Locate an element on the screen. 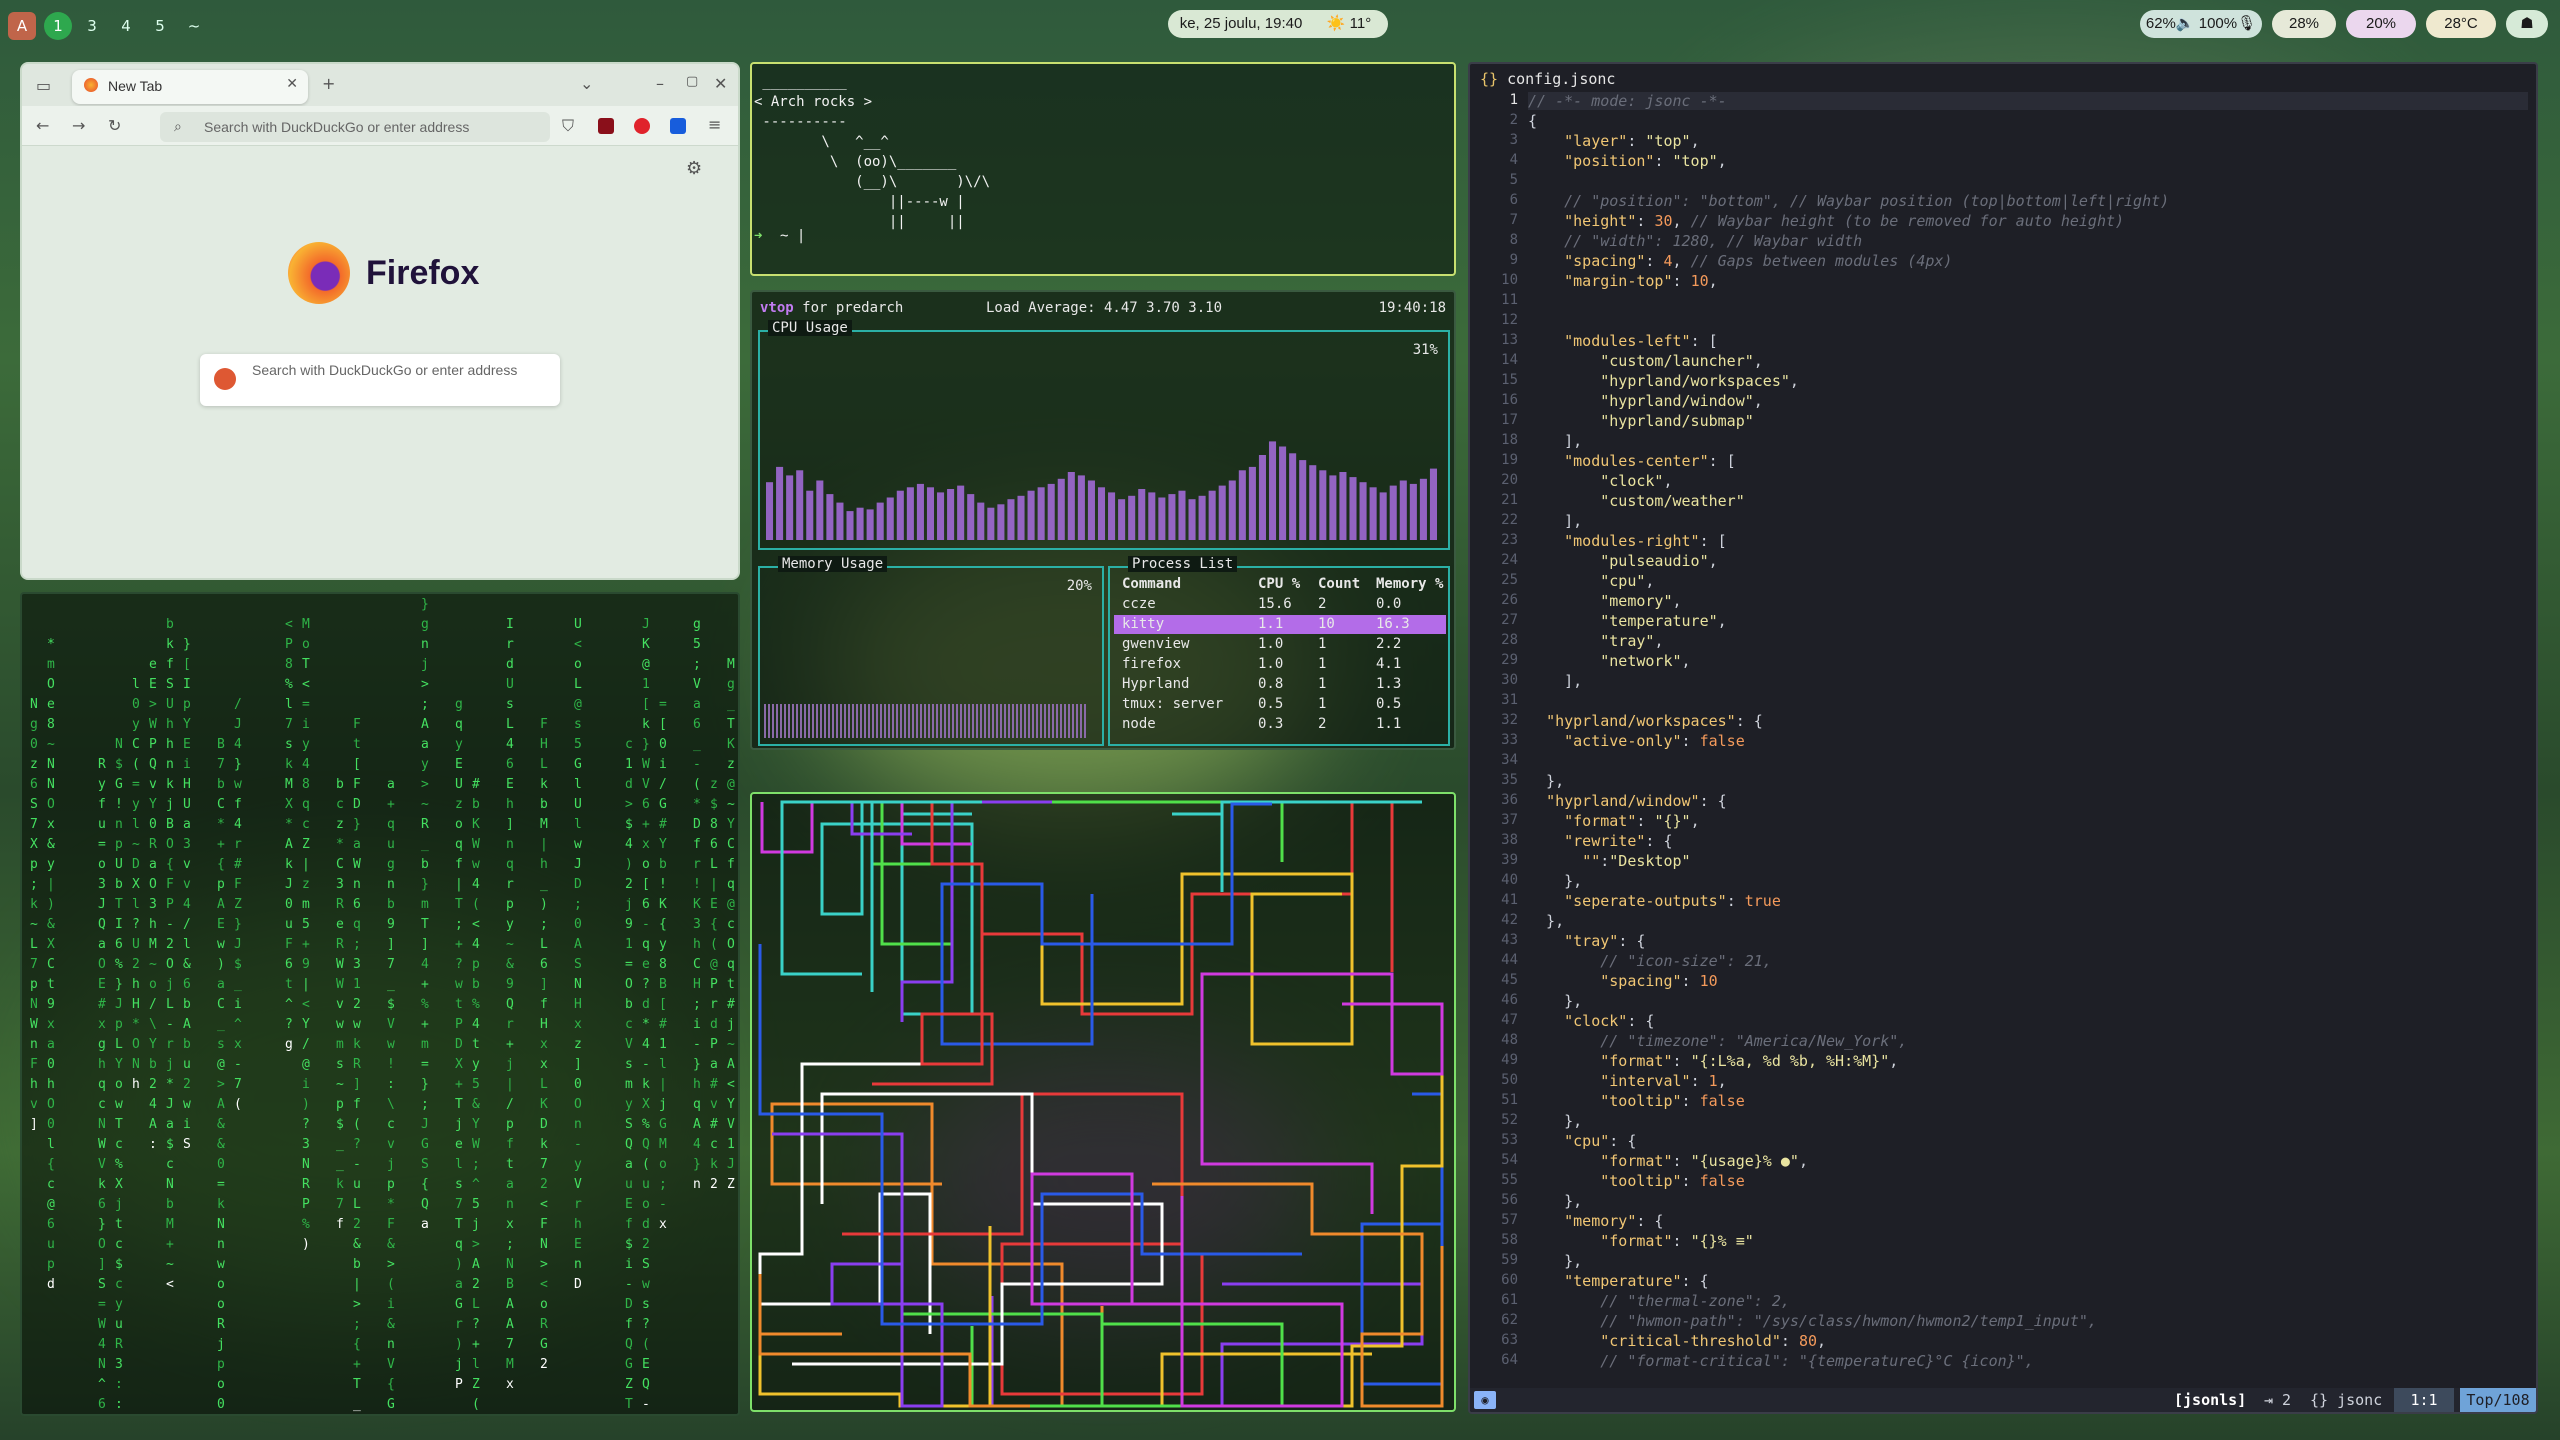  matrix-glyph: i is located at coordinates (187, 1124).